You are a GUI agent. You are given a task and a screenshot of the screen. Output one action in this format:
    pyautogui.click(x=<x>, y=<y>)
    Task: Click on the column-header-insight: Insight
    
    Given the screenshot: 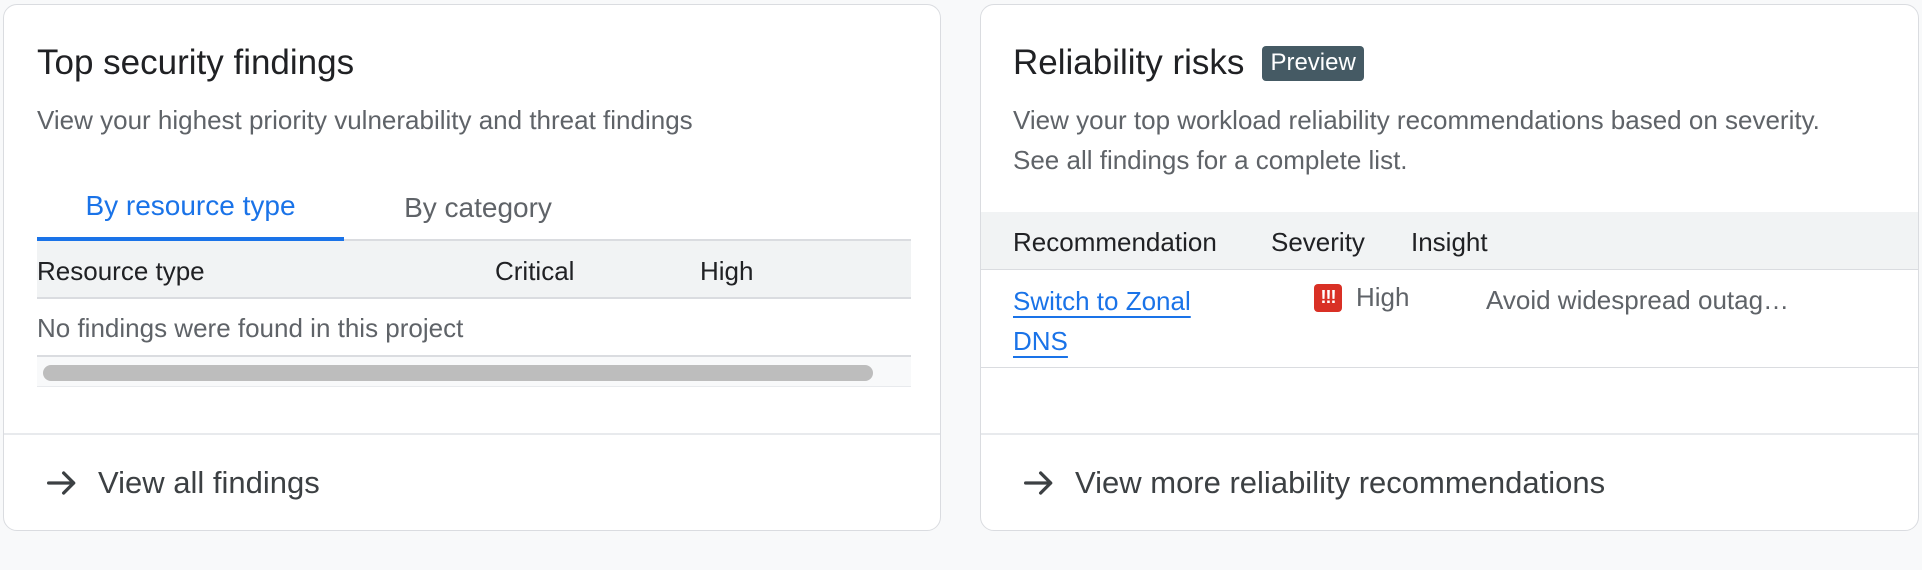 What is the action you would take?
    pyautogui.click(x=1449, y=242)
    